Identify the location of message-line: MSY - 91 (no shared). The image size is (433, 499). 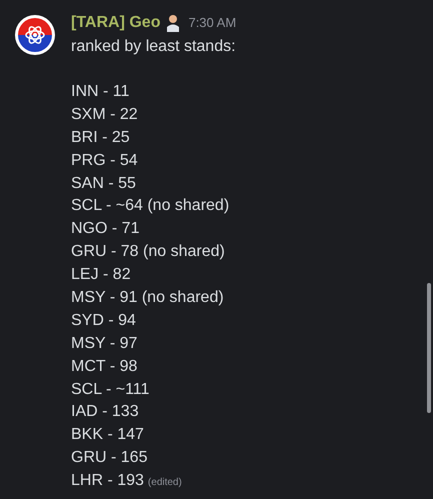
(147, 298).